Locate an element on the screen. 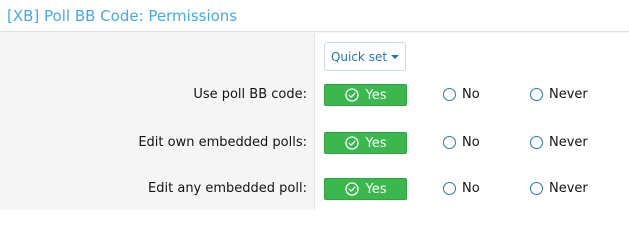  radio-never-use-poll: Never is located at coordinates (559, 94).